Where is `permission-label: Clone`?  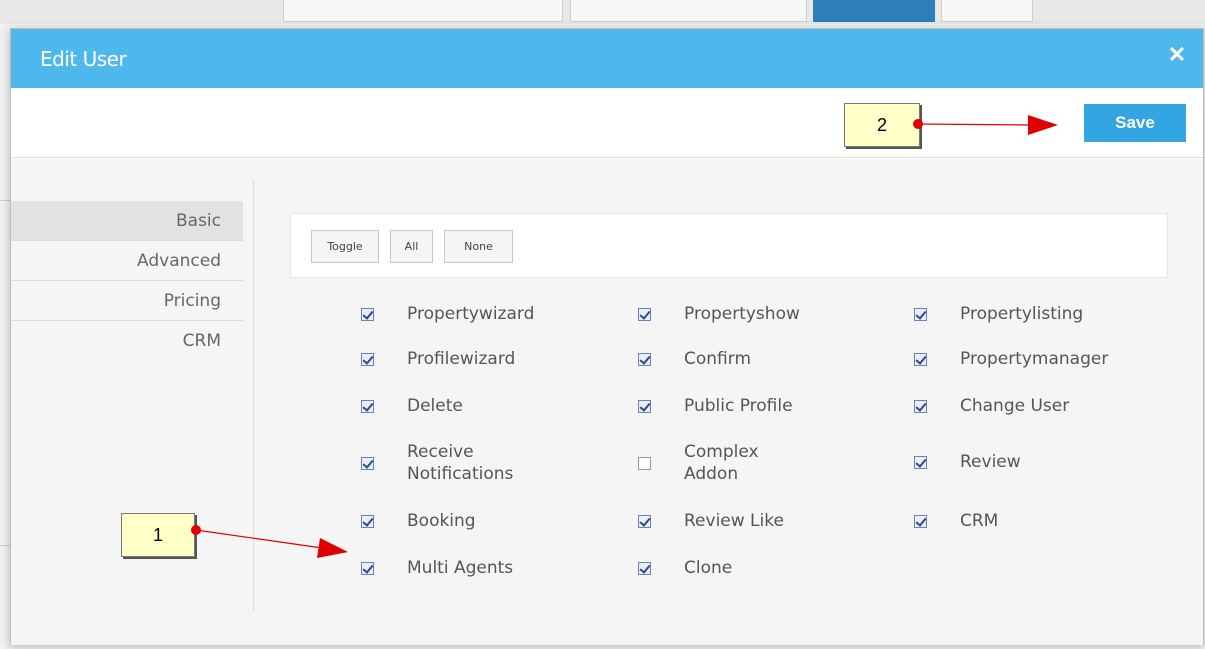
permission-label: Clone is located at coordinates (708, 568).